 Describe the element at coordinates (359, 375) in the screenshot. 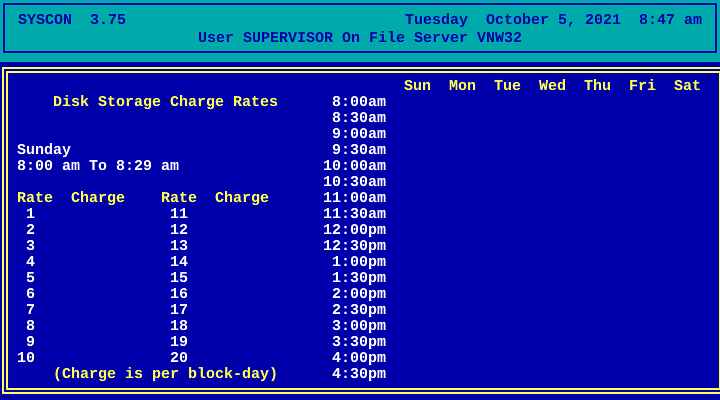

I see `time-slot: 4:30pm` at that location.